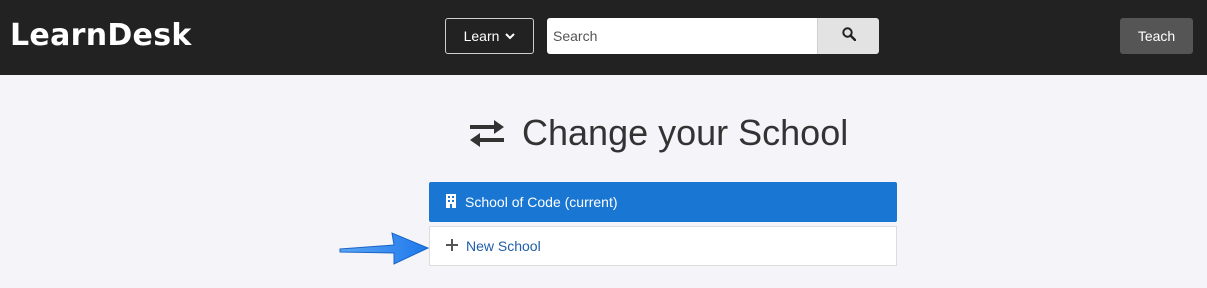 This screenshot has height=288, width=1207. What do you see at coordinates (101, 35) in the screenshot?
I see `brand-logo: LearnDesk` at bounding box center [101, 35].